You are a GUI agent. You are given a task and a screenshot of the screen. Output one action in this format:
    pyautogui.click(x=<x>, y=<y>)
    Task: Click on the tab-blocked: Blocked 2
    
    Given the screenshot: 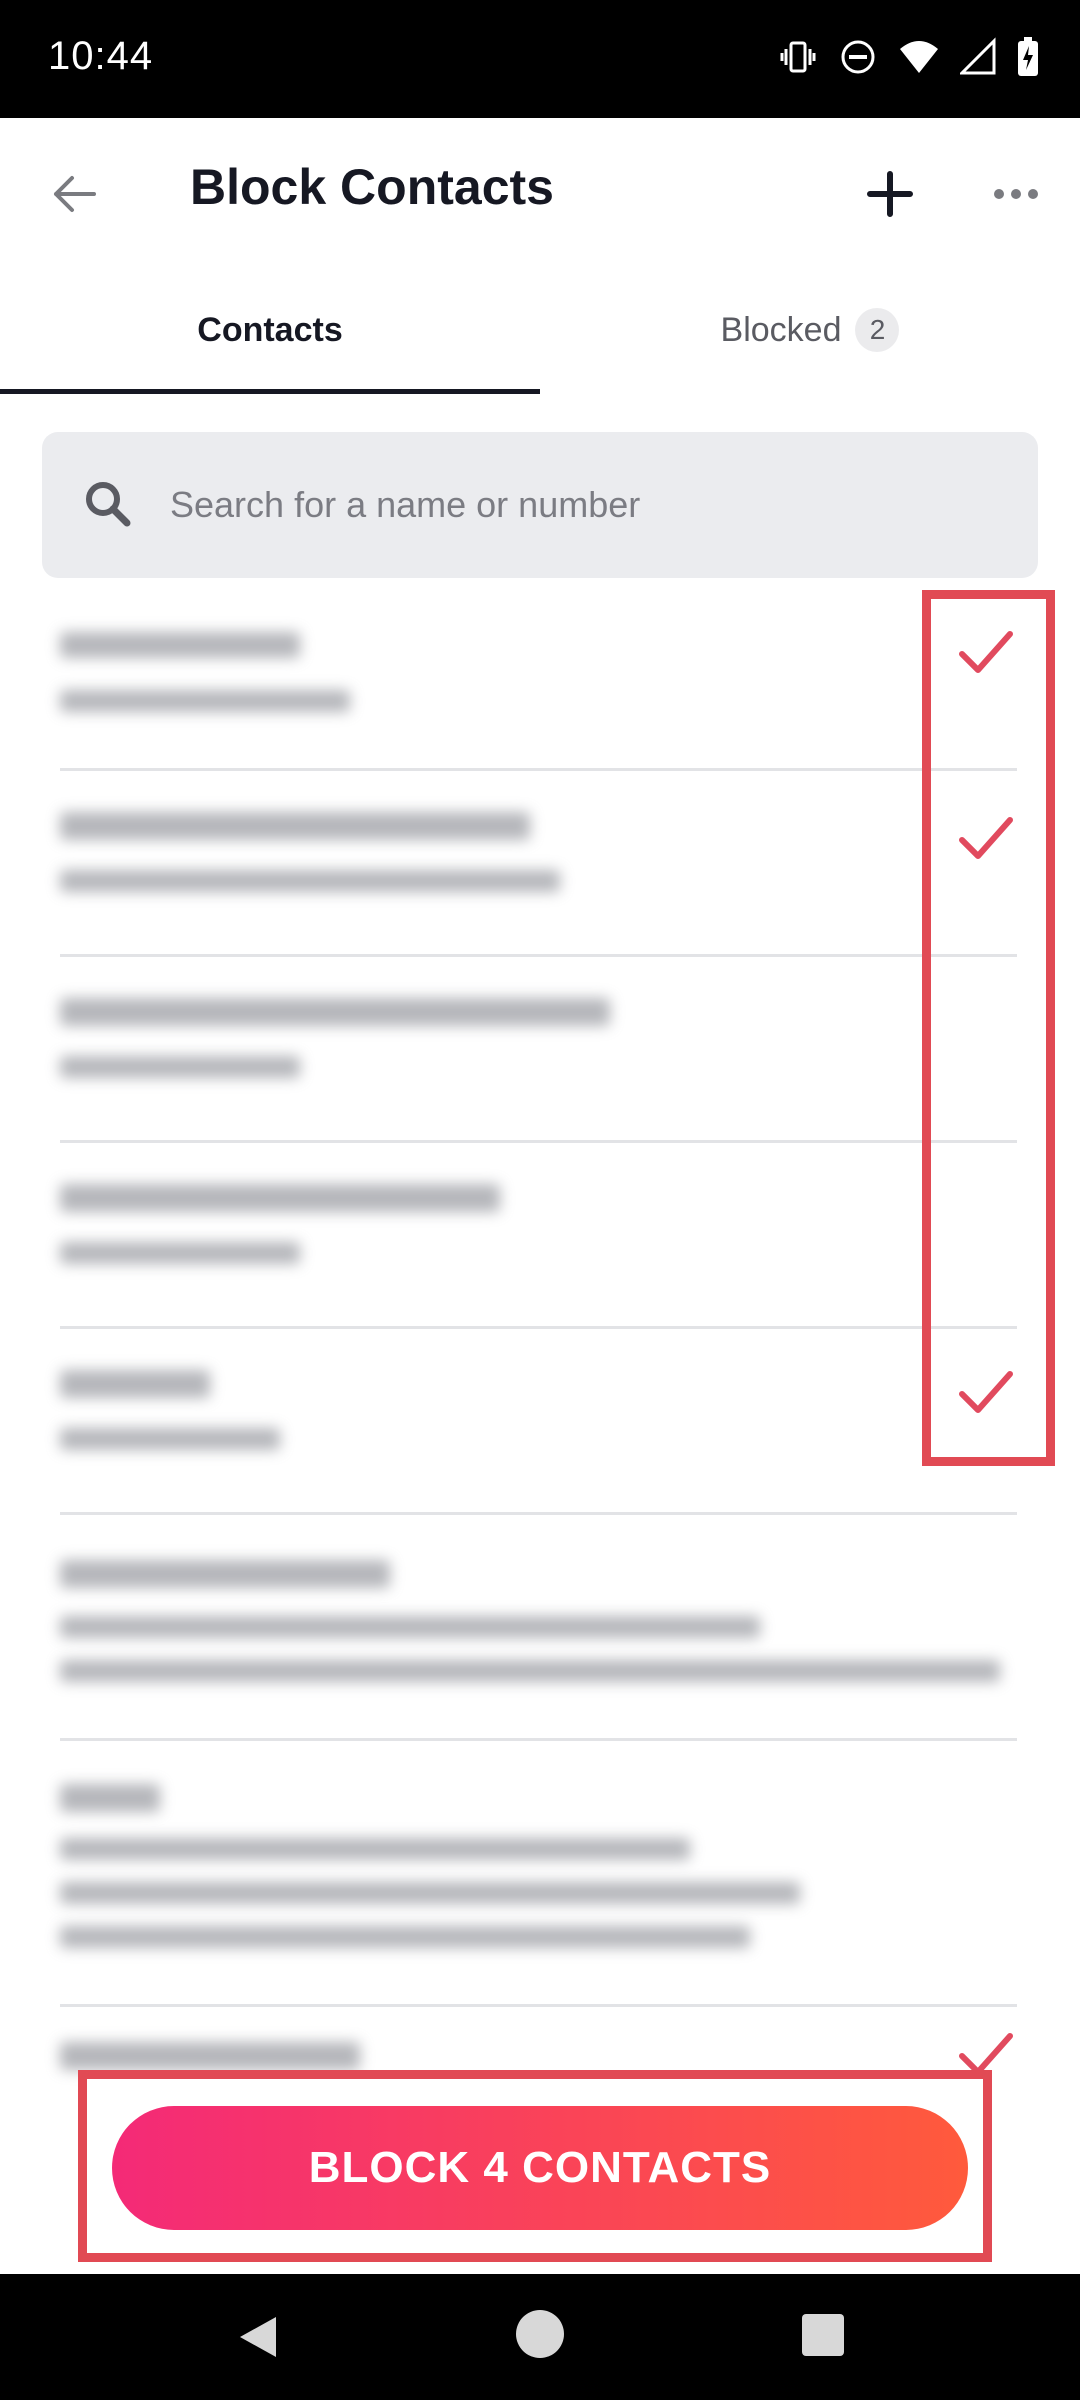 What is the action you would take?
    pyautogui.click(x=810, y=330)
    